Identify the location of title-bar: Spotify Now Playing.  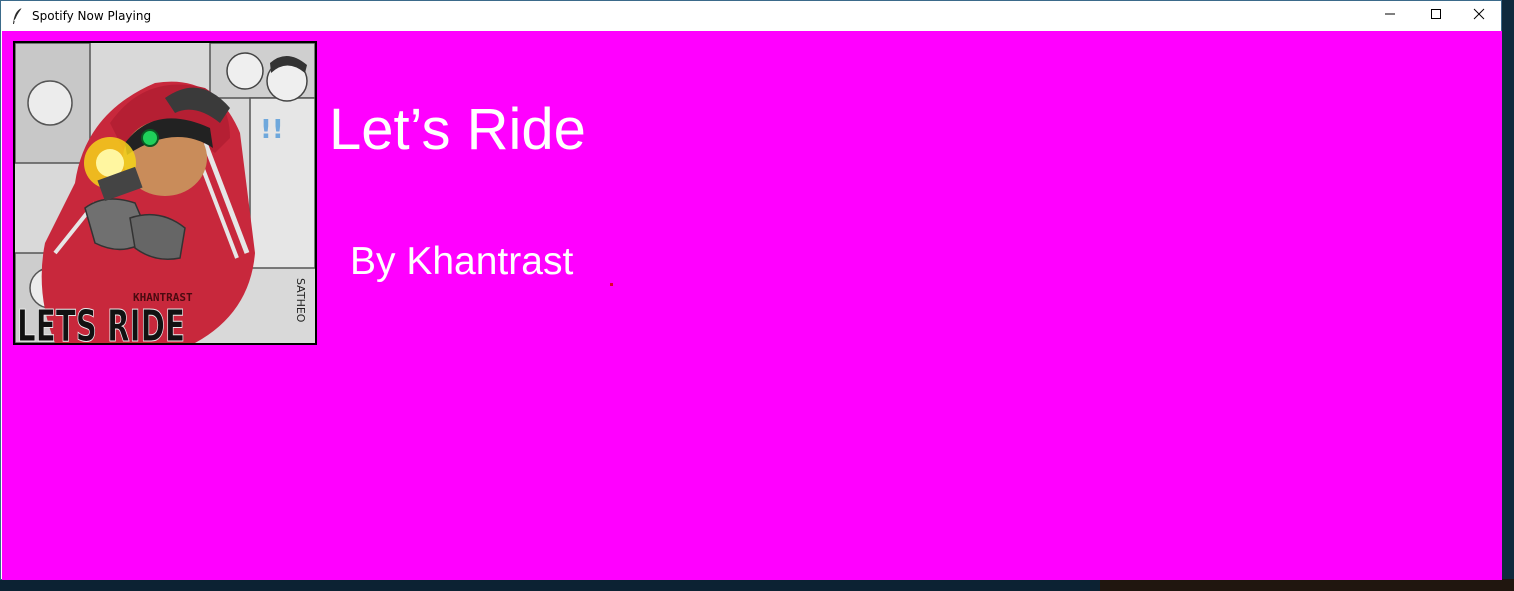
(751, 16).